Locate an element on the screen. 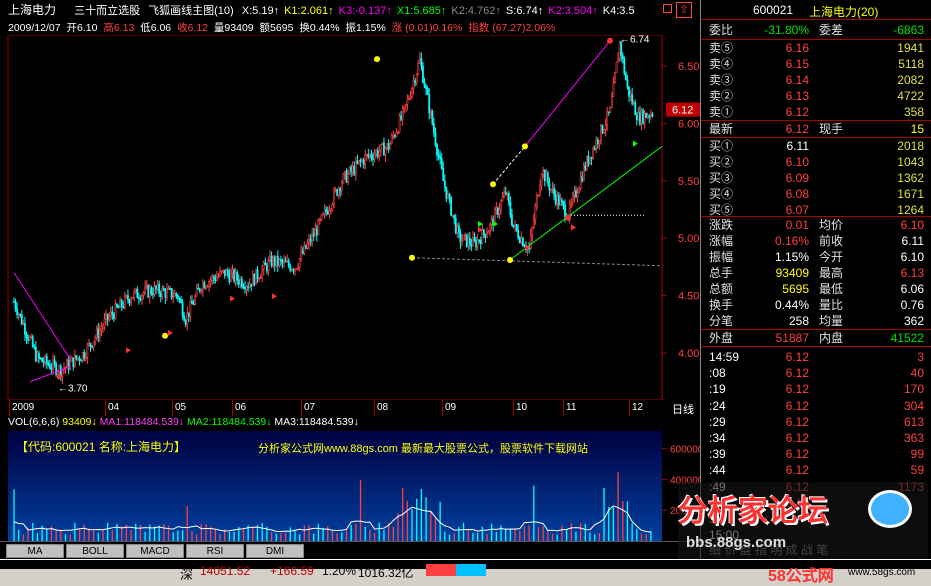  tab-boll: BOLL is located at coordinates (95, 551).